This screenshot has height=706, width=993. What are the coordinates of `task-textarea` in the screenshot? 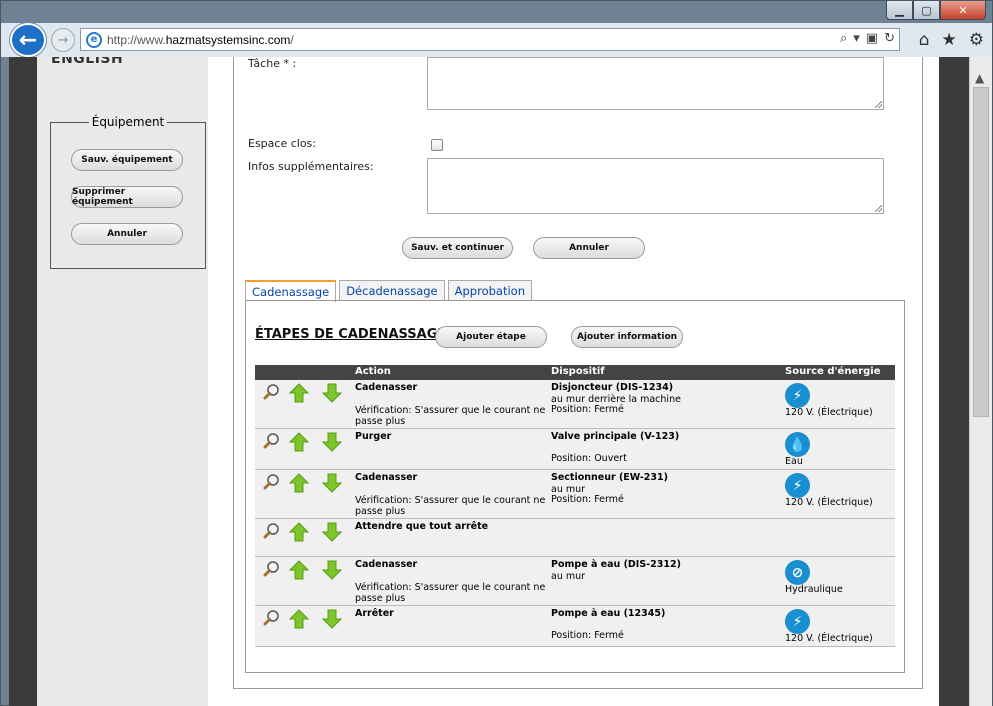 It's located at (655, 83).